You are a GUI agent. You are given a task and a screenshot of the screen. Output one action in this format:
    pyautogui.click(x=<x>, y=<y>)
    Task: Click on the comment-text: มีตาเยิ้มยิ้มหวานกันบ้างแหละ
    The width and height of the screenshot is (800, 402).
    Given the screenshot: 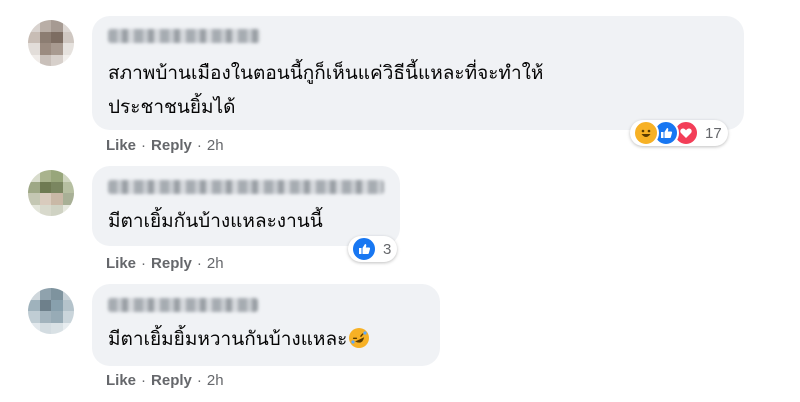 What is the action you would take?
    pyautogui.click(x=239, y=339)
    